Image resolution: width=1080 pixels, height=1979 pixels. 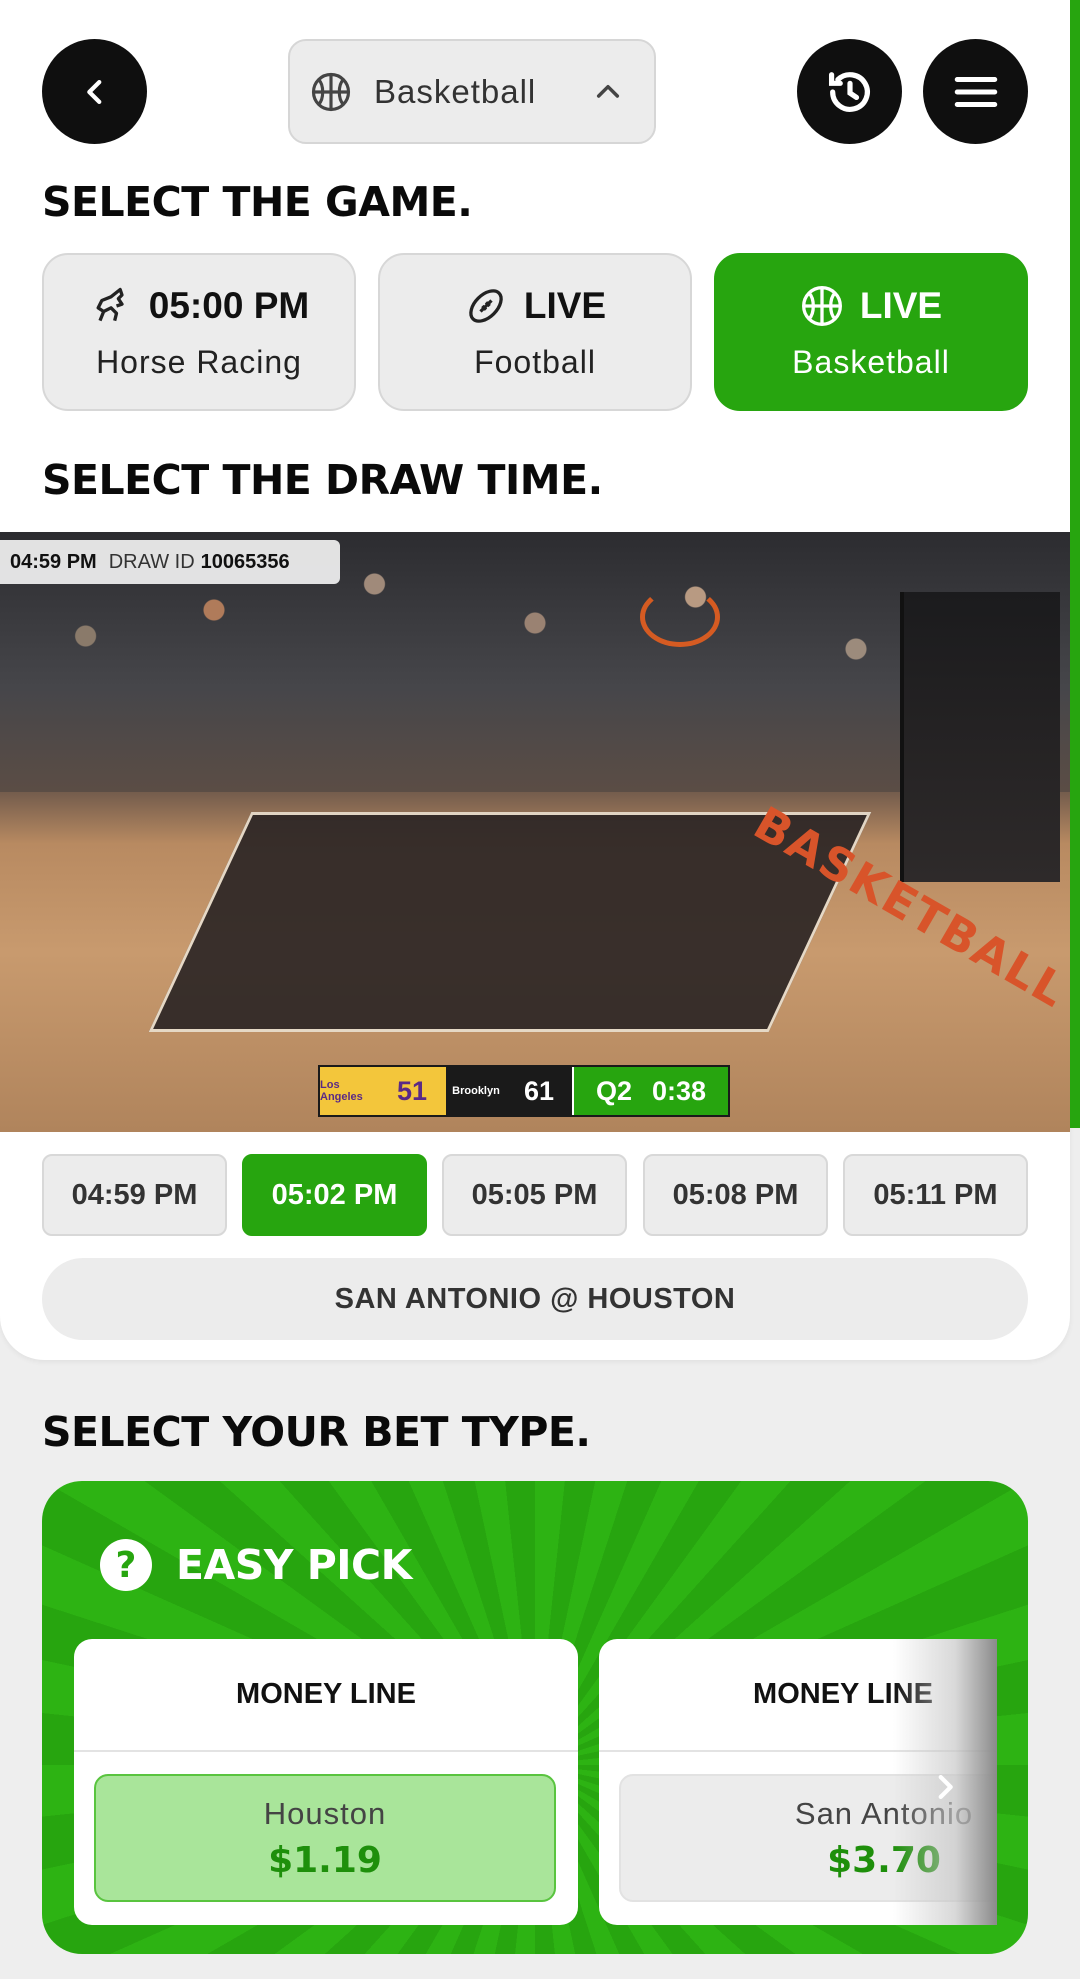 I want to click on scoreboard: Los Angeles 51 Brooklyn 61 Q2 0:38, so click(x=524, y=1091).